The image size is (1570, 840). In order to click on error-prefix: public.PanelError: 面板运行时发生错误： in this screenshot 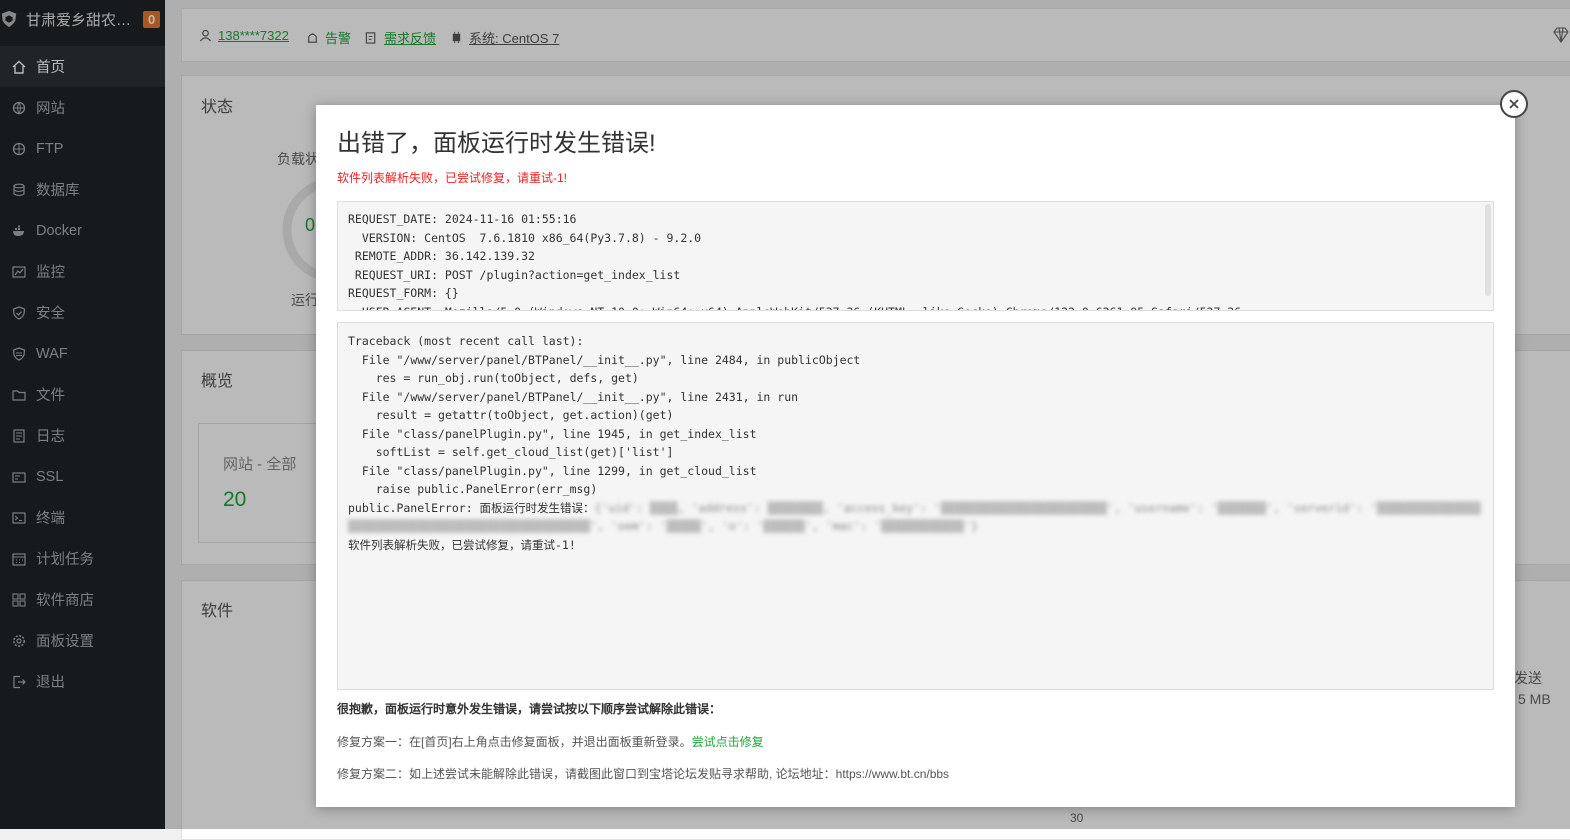, I will do `click(471, 507)`.